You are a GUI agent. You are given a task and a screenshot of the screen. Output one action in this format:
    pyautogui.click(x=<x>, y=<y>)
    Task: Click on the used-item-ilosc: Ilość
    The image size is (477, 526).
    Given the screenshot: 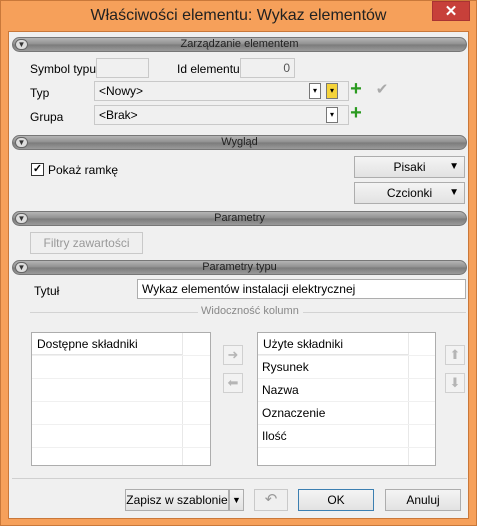 What is the action you would take?
    pyautogui.click(x=274, y=436)
    